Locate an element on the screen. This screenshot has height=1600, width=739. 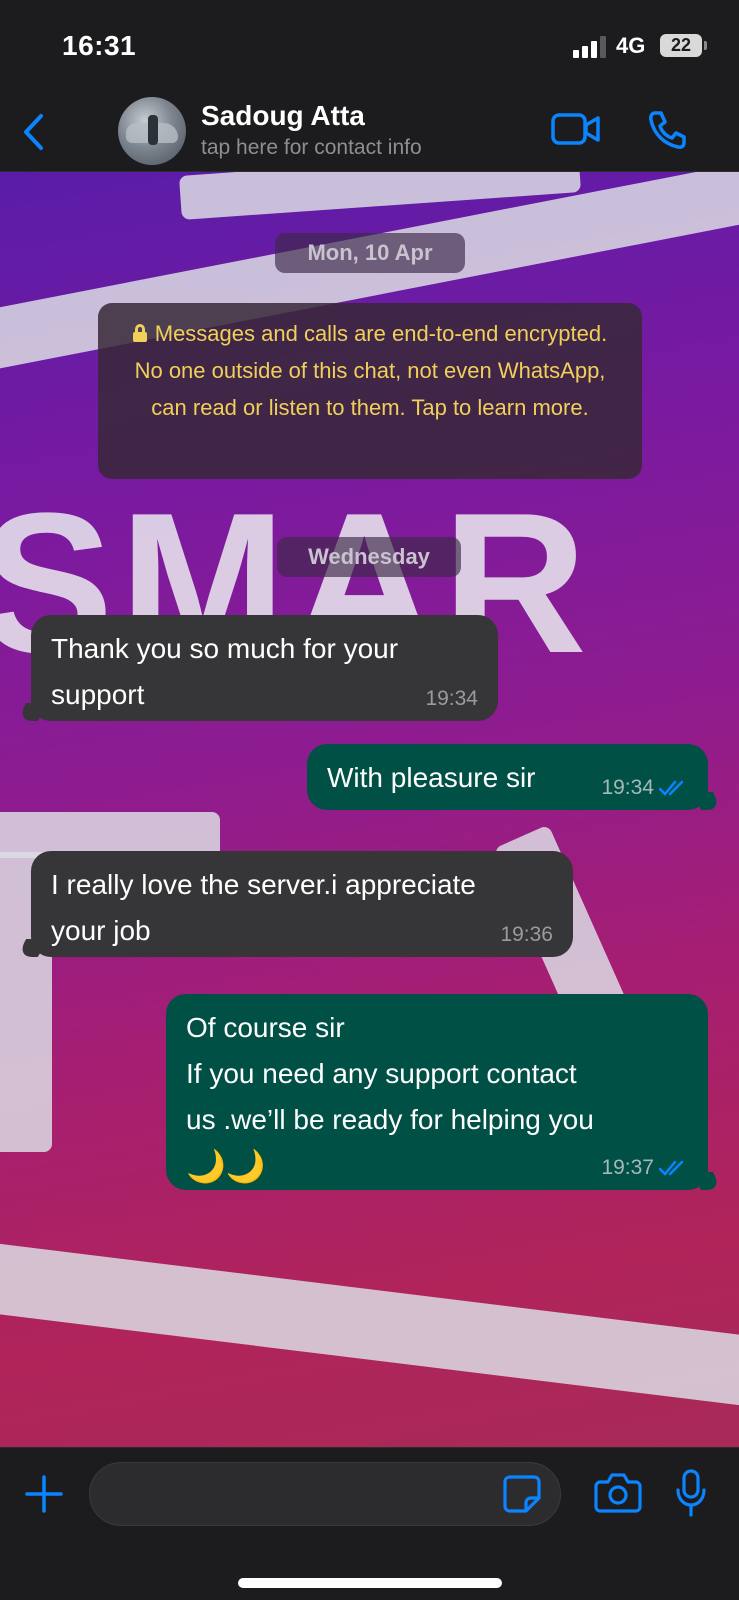
attach-button is located at coordinates (44, 1494).